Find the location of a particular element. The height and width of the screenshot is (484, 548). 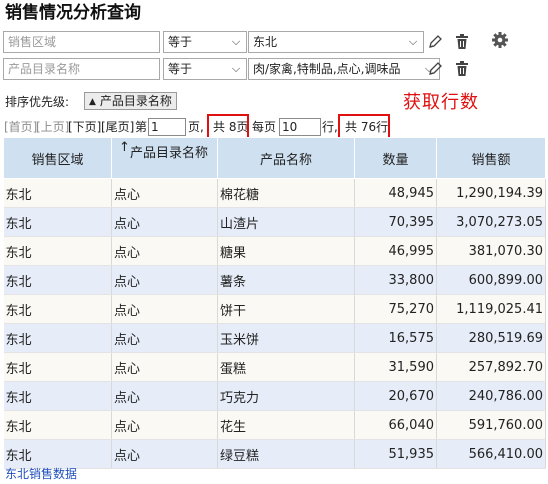

page-number-input: 1 is located at coordinates (167, 127).